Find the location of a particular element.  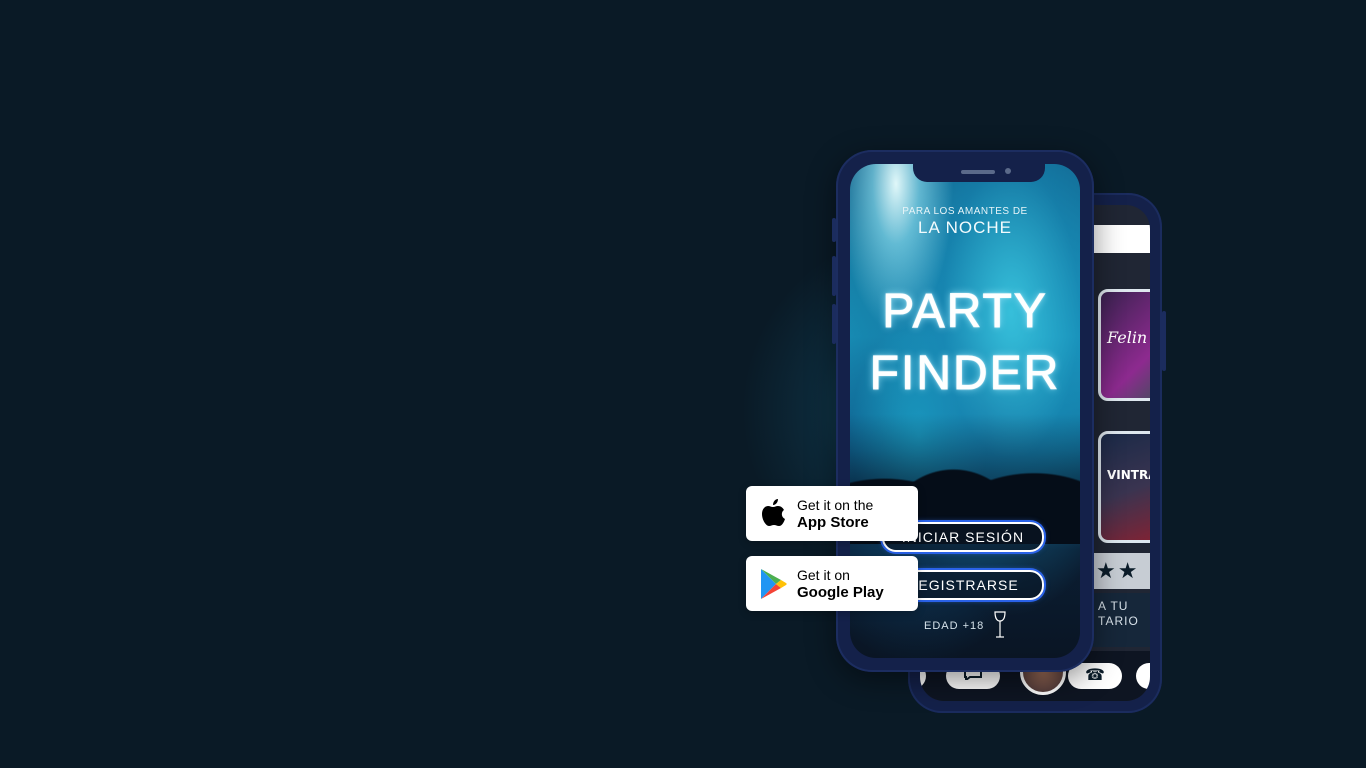

wine-glass-icon is located at coordinates (1000, 624).